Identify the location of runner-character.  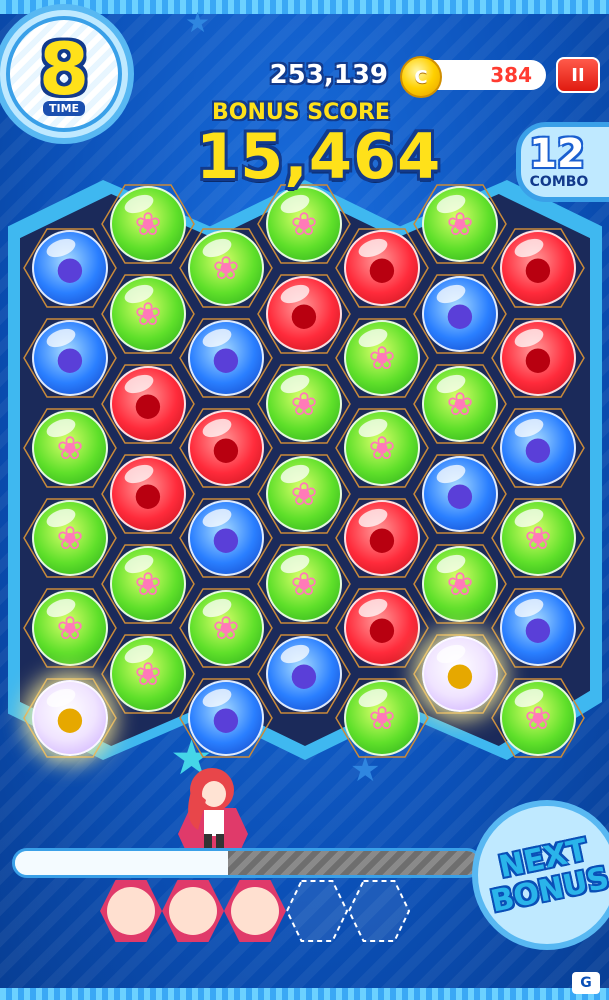
(213, 814).